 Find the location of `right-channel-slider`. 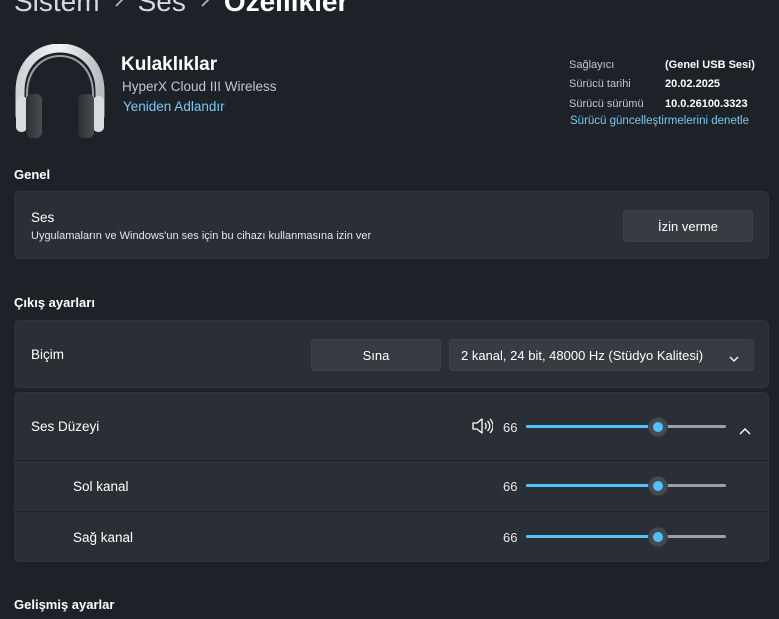

right-channel-slider is located at coordinates (626, 537).